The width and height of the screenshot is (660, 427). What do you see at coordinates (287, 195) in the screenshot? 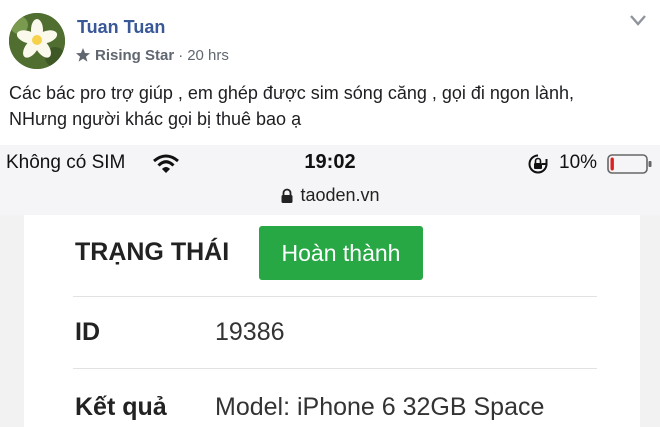
I see `lock-icon` at bounding box center [287, 195].